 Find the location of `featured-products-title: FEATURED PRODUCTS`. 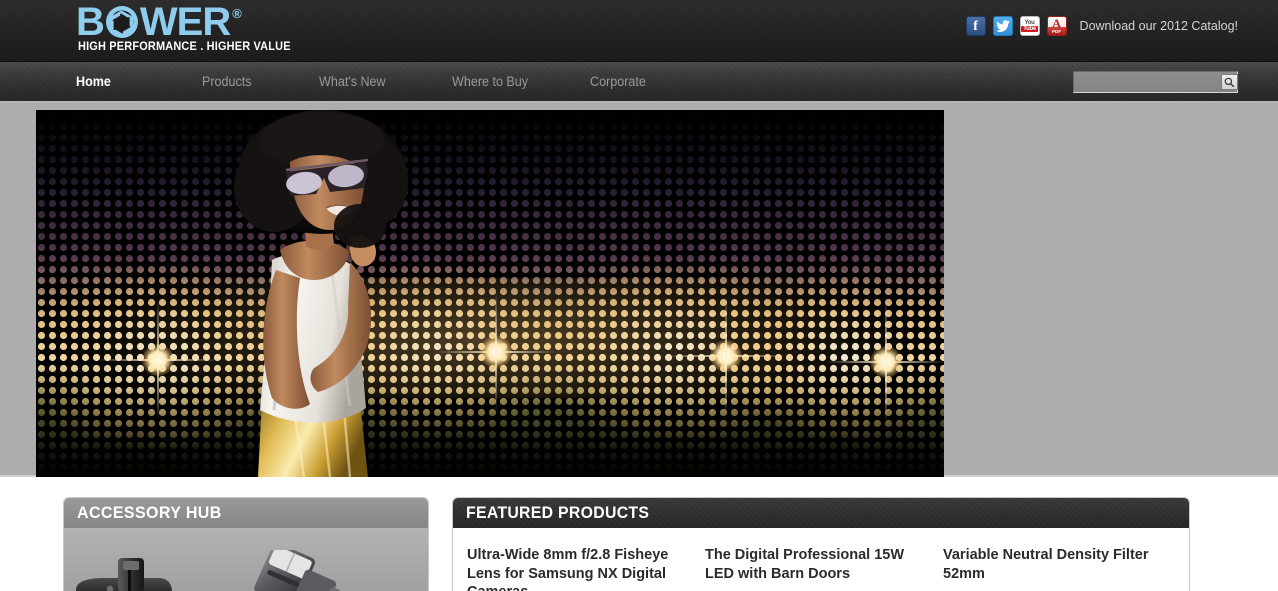

featured-products-title: FEATURED PRODUCTS is located at coordinates (558, 512).